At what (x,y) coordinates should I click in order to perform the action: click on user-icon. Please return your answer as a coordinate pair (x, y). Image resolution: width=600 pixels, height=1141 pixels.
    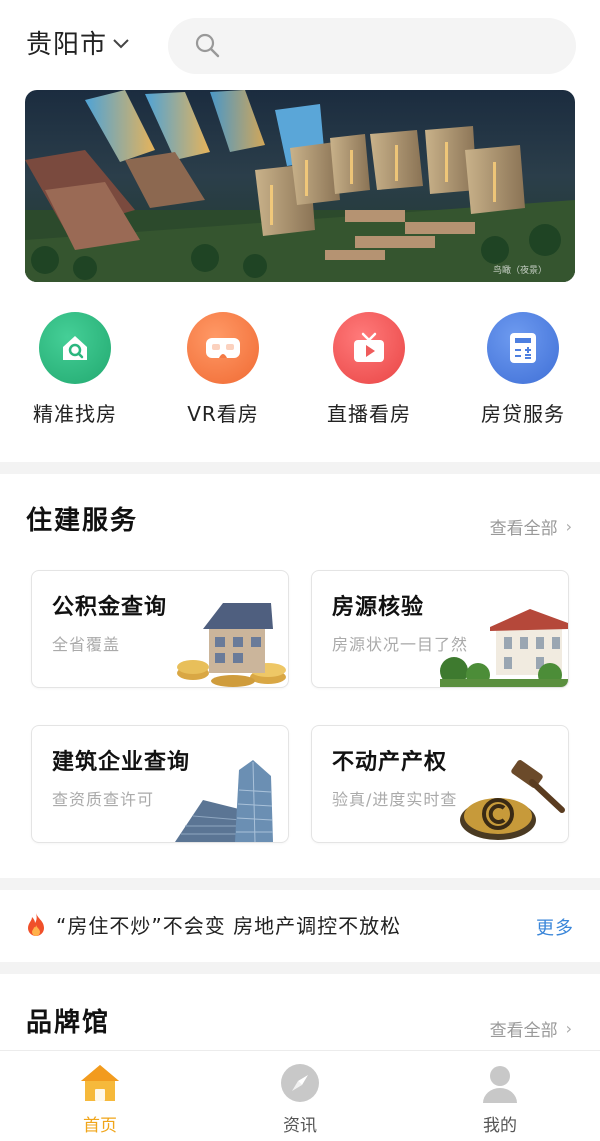
    Looking at the image, I should click on (500, 1083).